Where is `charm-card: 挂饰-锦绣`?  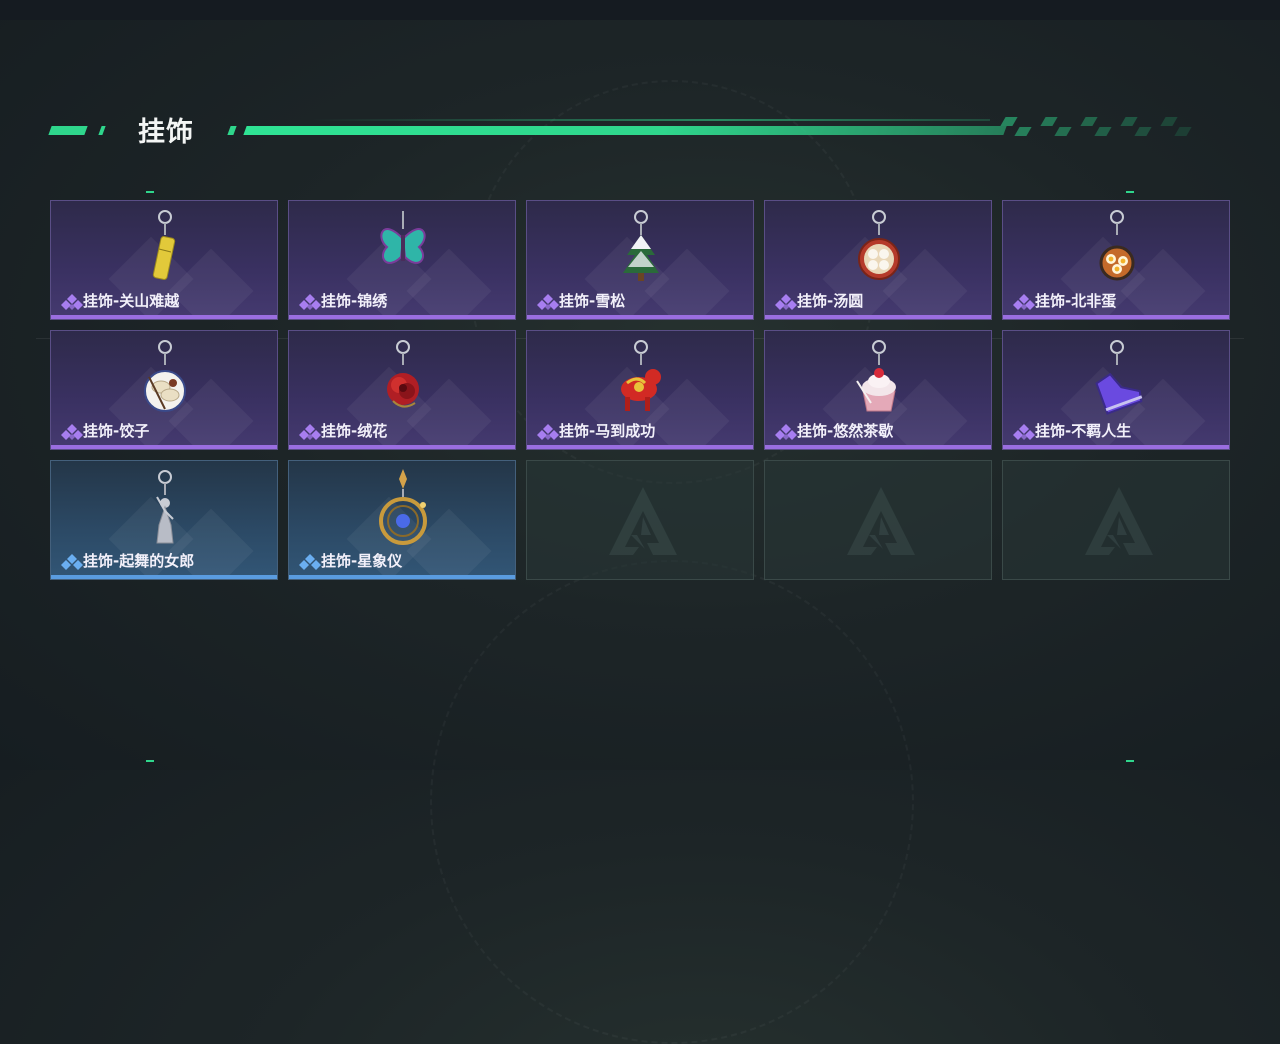 charm-card: 挂饰-锦绣 is located at coordinates (402, 260).